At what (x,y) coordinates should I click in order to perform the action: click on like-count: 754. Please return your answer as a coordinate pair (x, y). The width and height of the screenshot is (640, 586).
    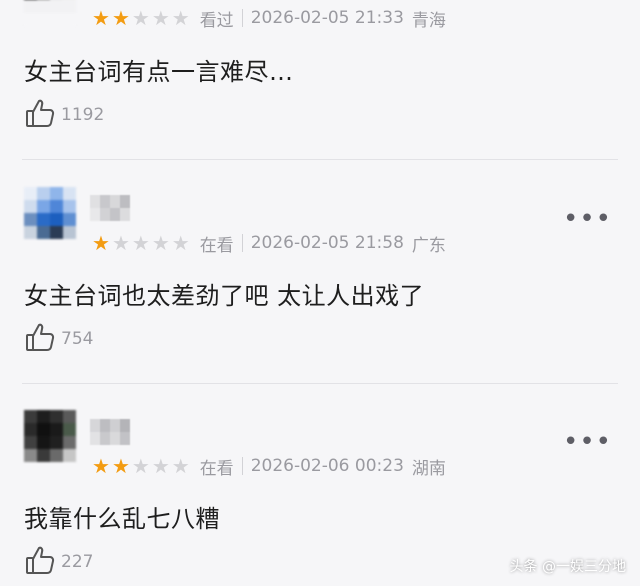
    Looking at the image, I should click on (77, 339).